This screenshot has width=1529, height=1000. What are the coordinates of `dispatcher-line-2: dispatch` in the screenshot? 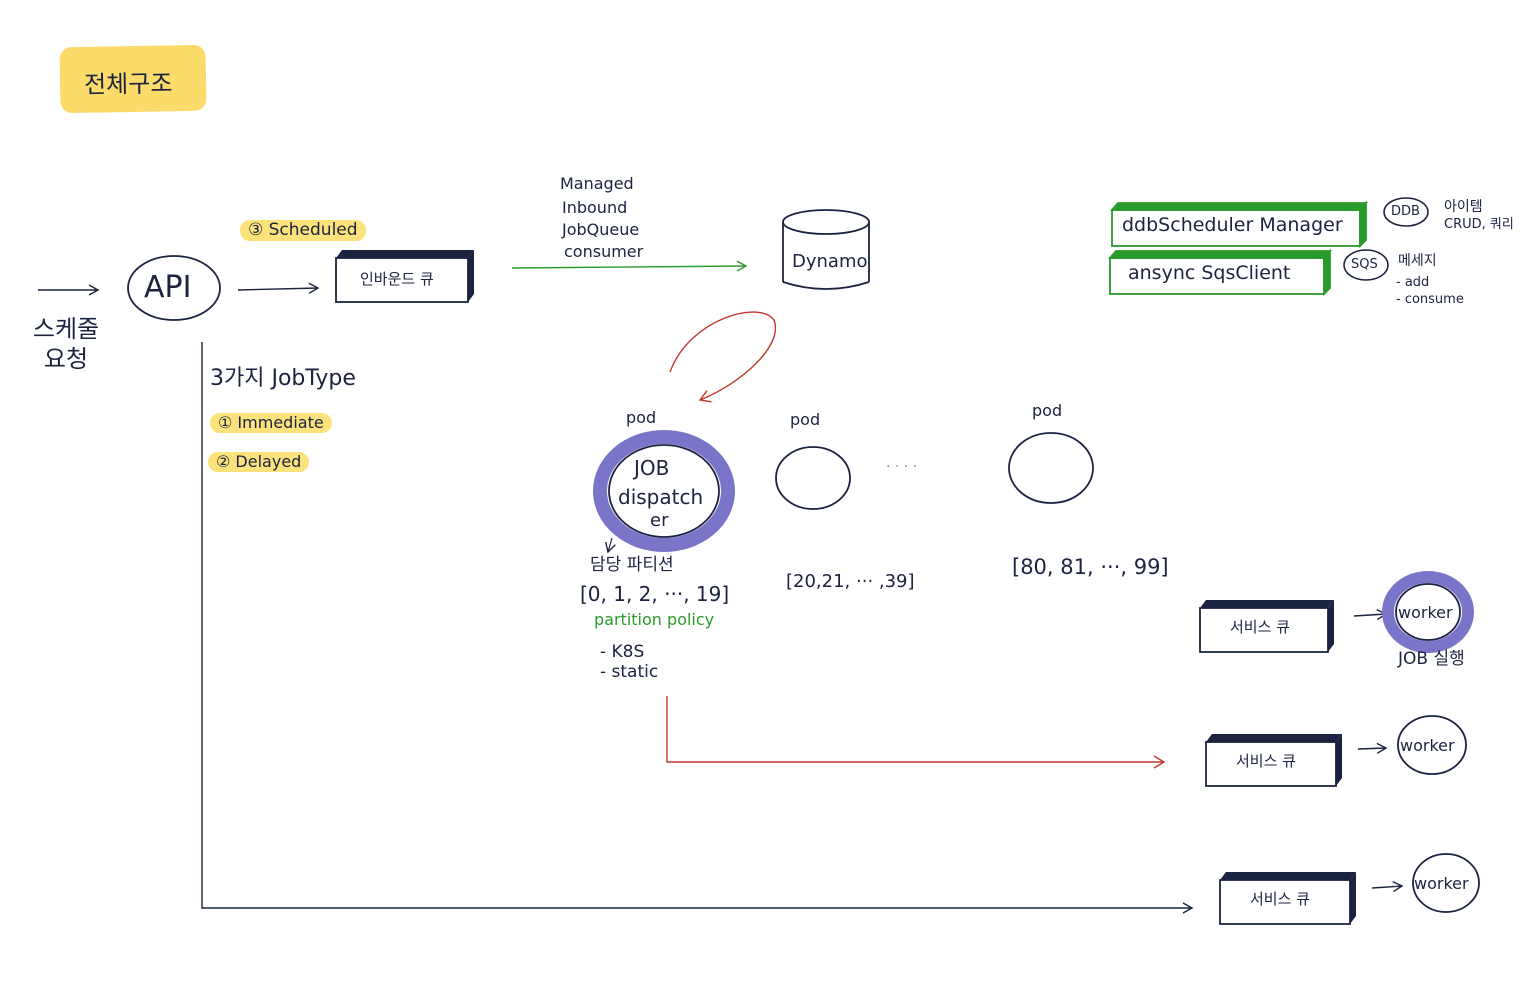 It's located at (661, 497).